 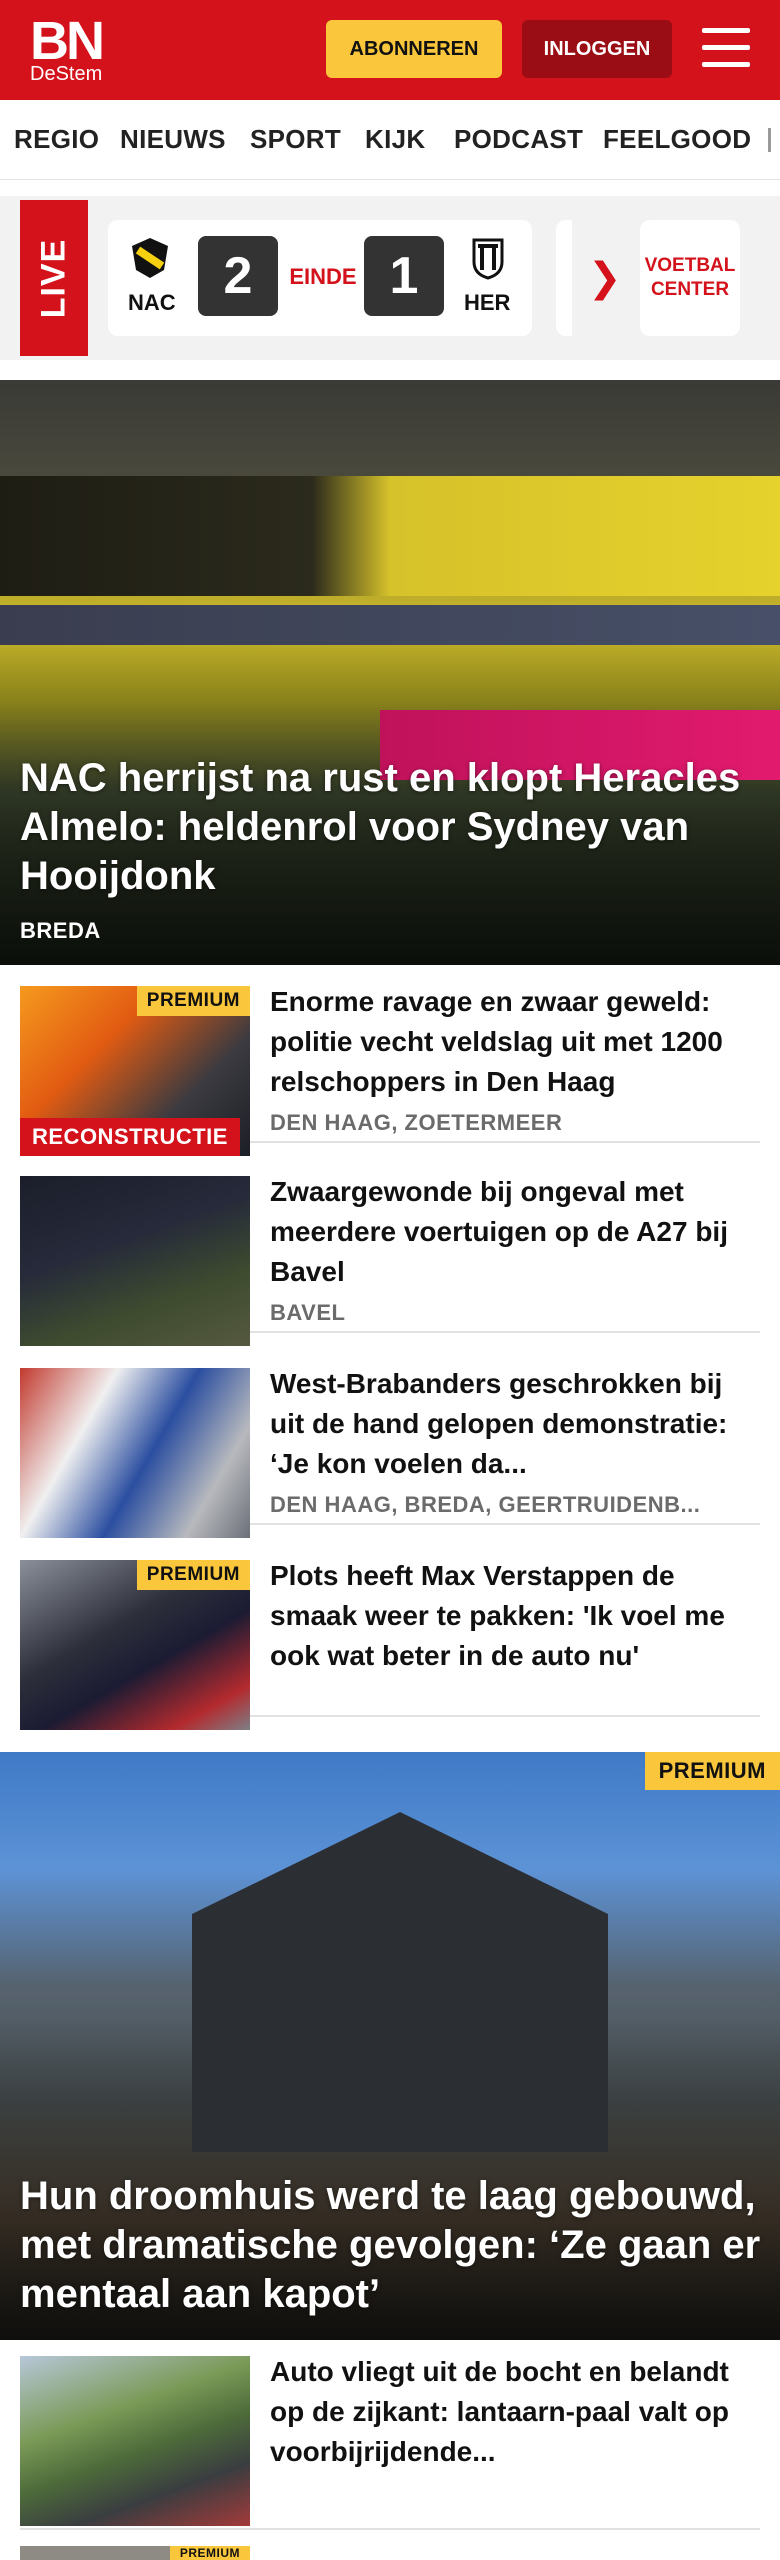 I want to click on away-score: 1, so click(x=404, y=276).